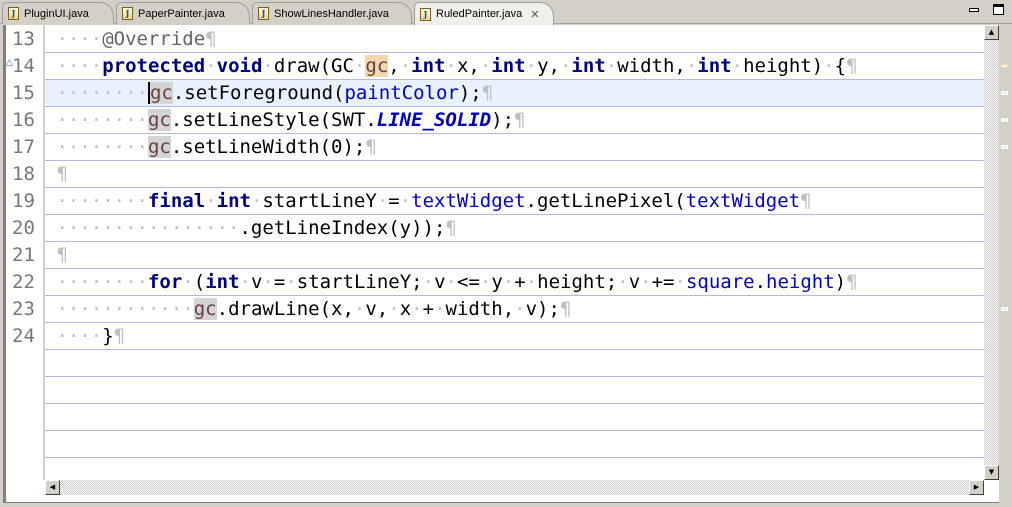 This screenshot has height=507, width=1012. I want to click on code-line: ····}¶, so click(514, 336).